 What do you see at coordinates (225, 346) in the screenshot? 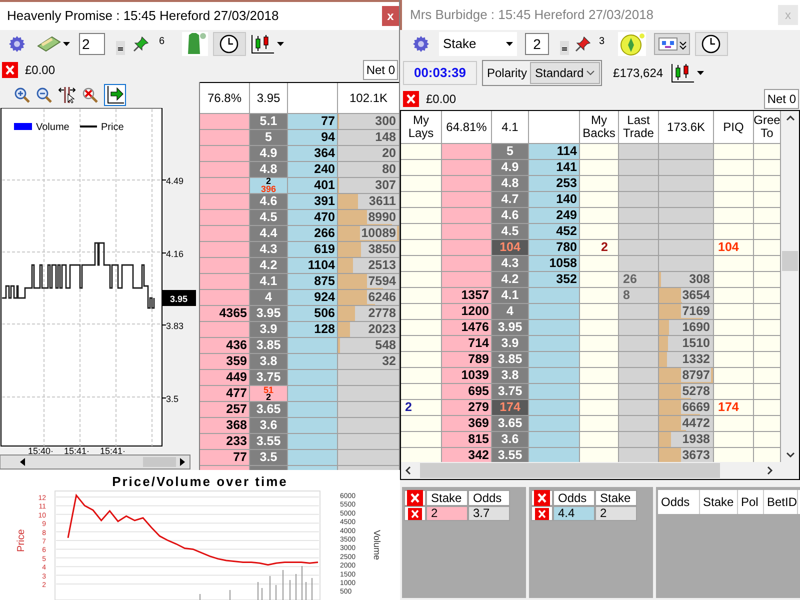
I see `lay-cell: 436` at bounding box center [225, 346].